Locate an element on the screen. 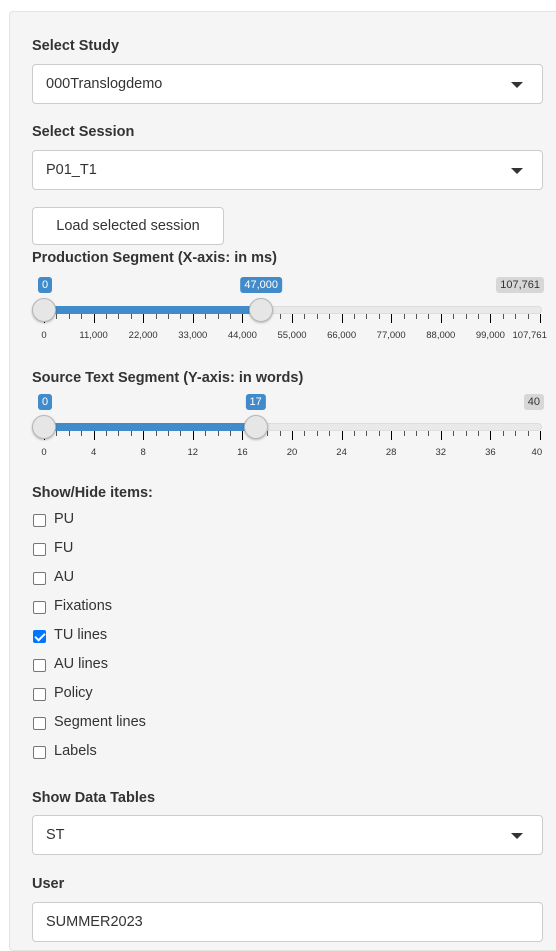 The height and width of the screenshot is (951, 556). slider-tick-labels: 0 4 8 12 16 20 24 28 32 36 40 is located at coordinates (292, 453).